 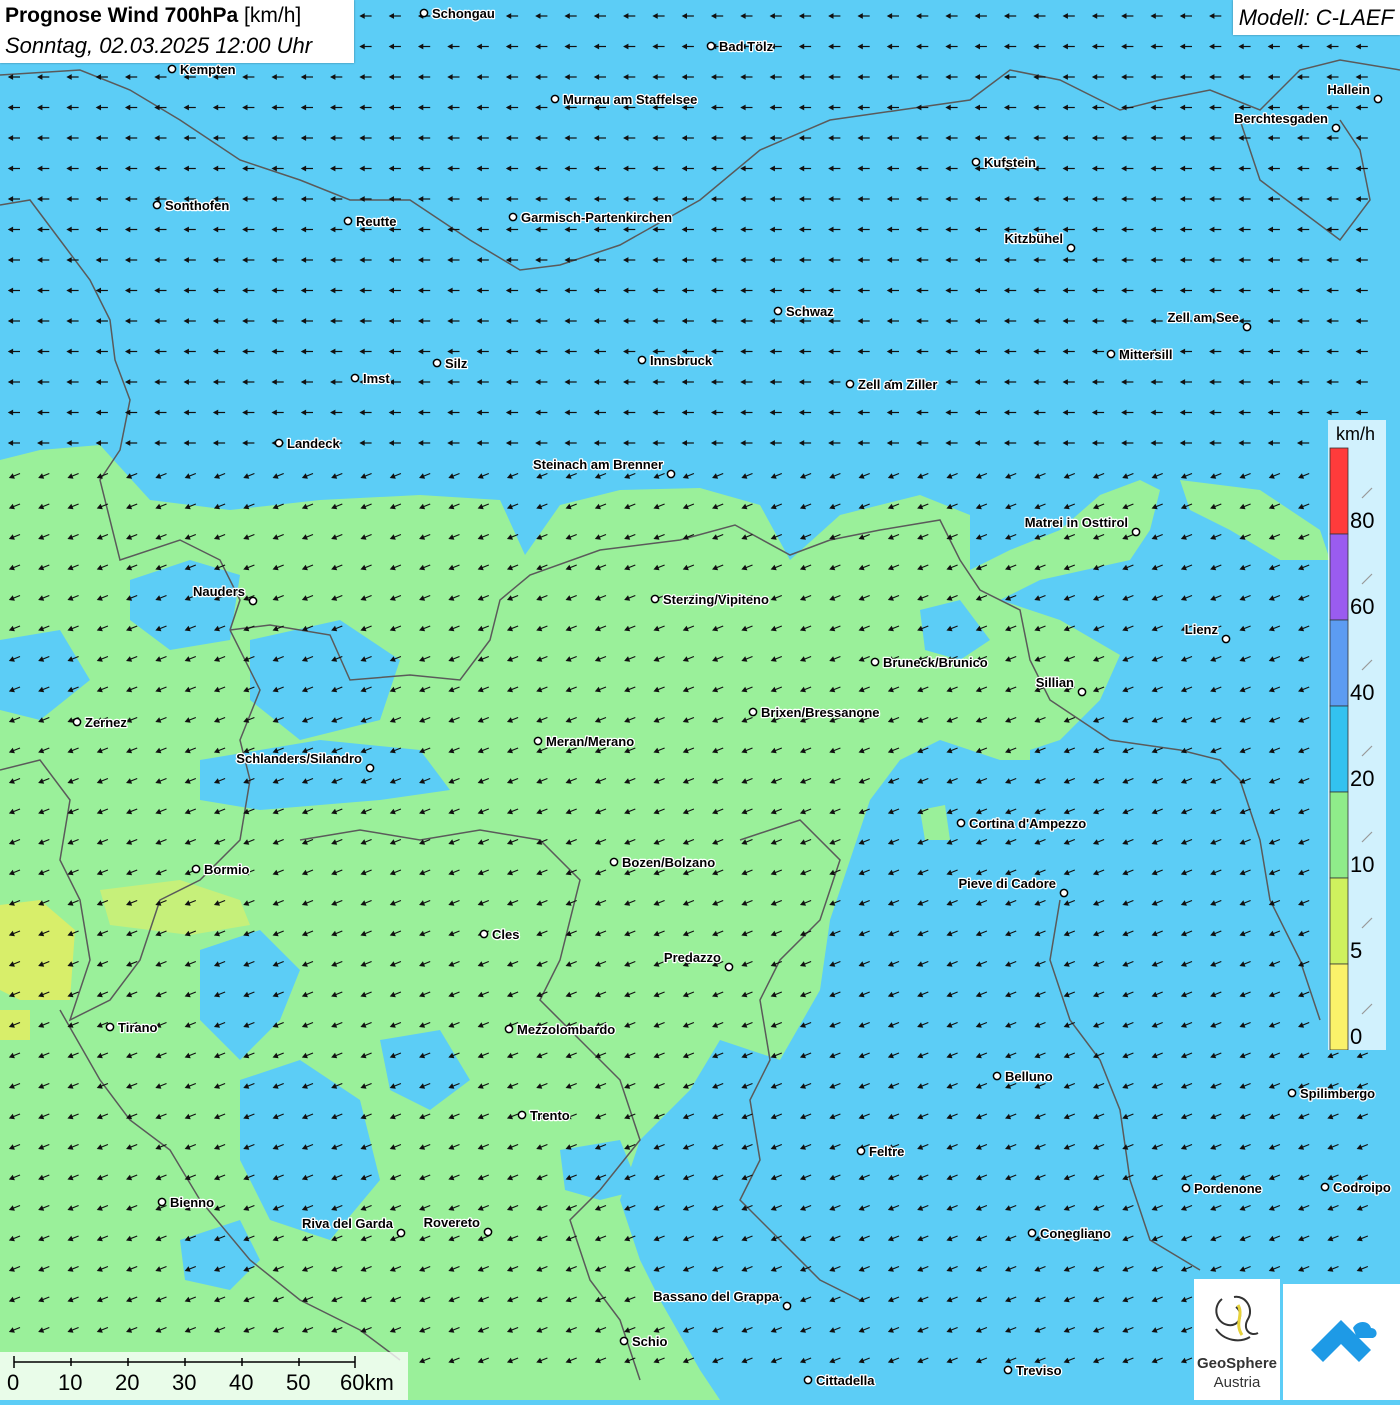 I want to click on legend-level-label: 20, so click(x=1362, y=778).